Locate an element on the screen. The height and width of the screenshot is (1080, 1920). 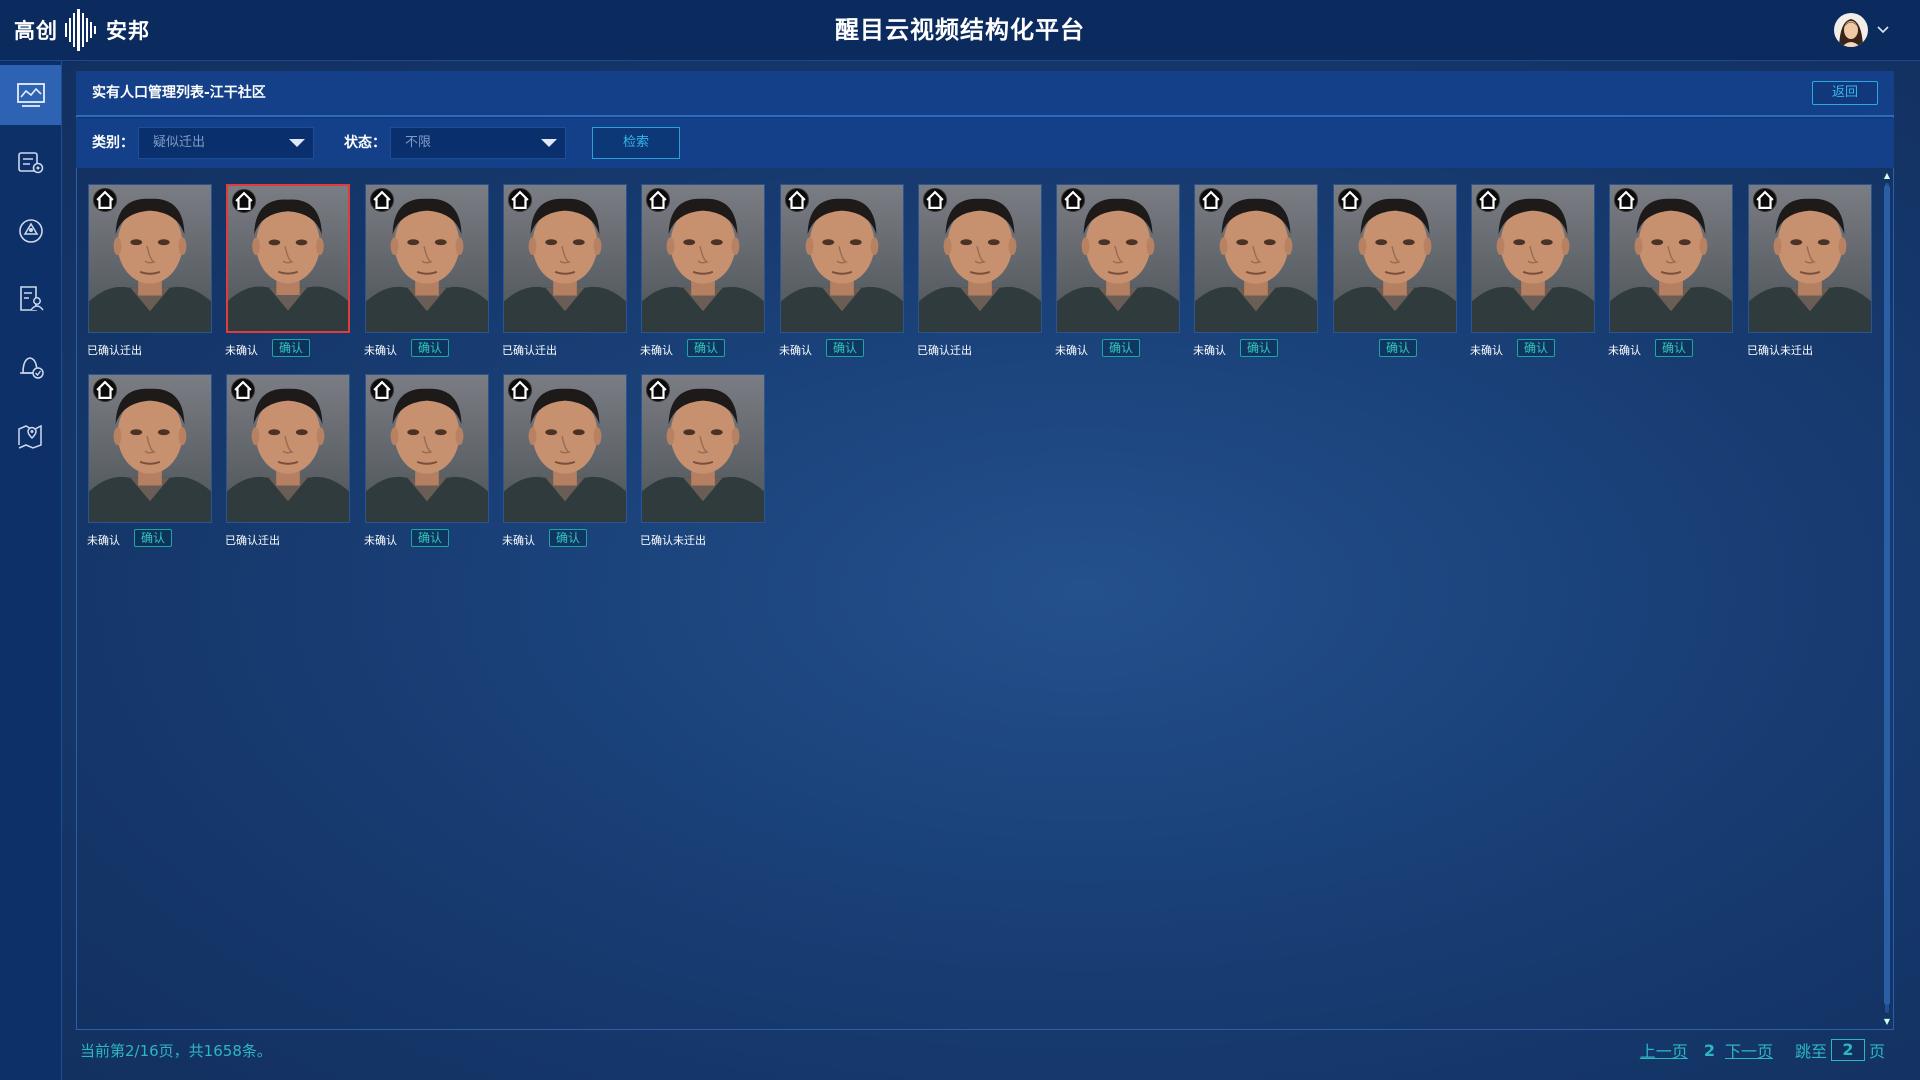
scroll-thumb is located at coordinates (1887, 595).